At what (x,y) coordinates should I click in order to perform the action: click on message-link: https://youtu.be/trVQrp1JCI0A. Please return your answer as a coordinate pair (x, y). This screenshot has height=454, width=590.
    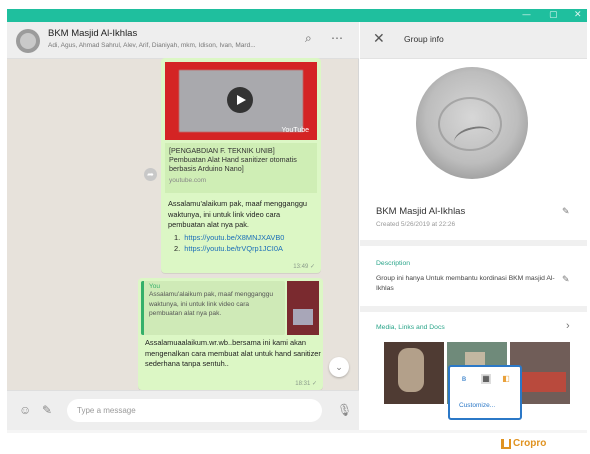
    Looking at the image, I should click on (233, 248).